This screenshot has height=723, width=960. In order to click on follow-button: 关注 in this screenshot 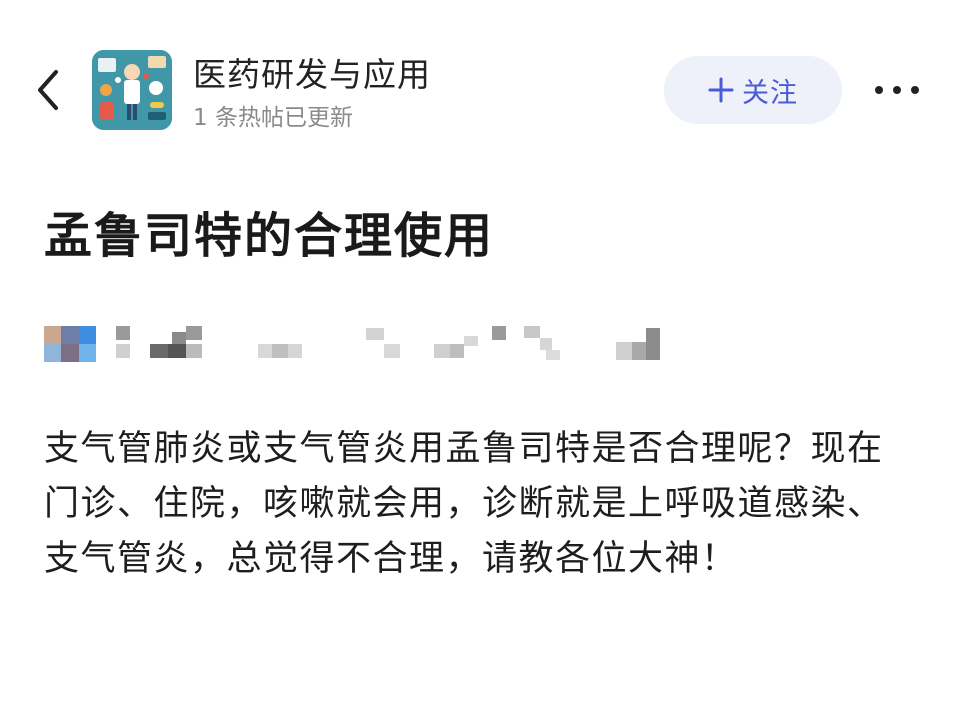, I will do `click(753, 90)`.